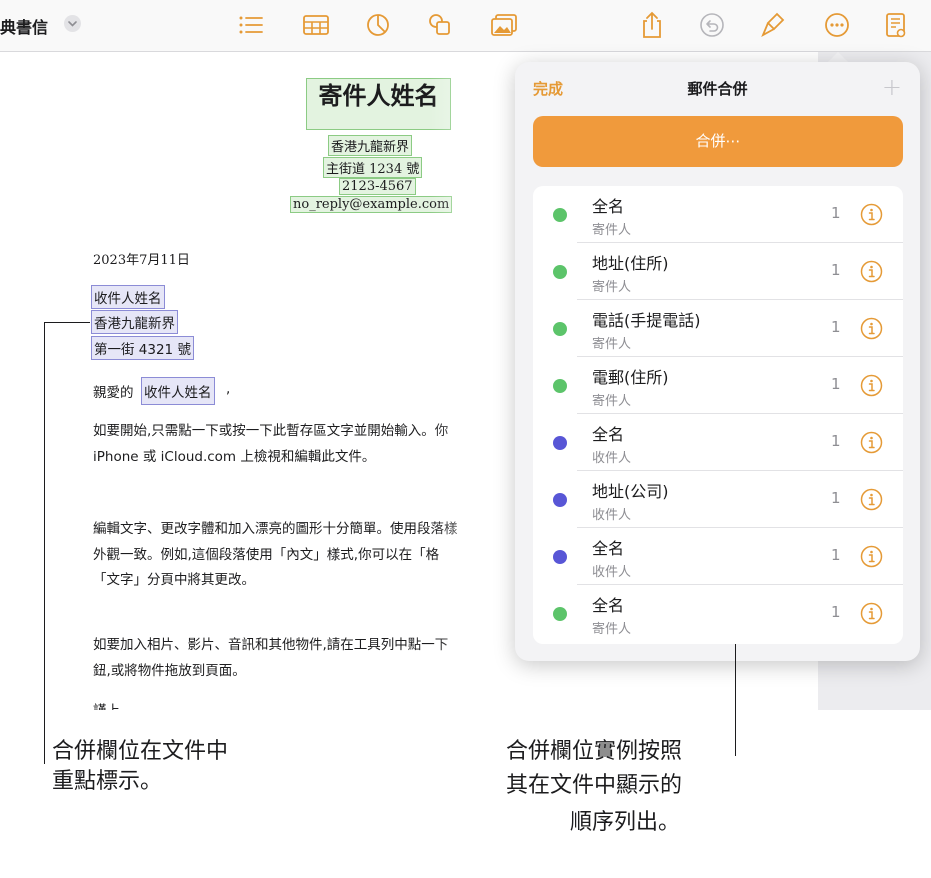 The image size is (931, 878). Describe the element at coordinates (630, 491) in the screenshot. I see `field-name: 地址(公司)` at that location.